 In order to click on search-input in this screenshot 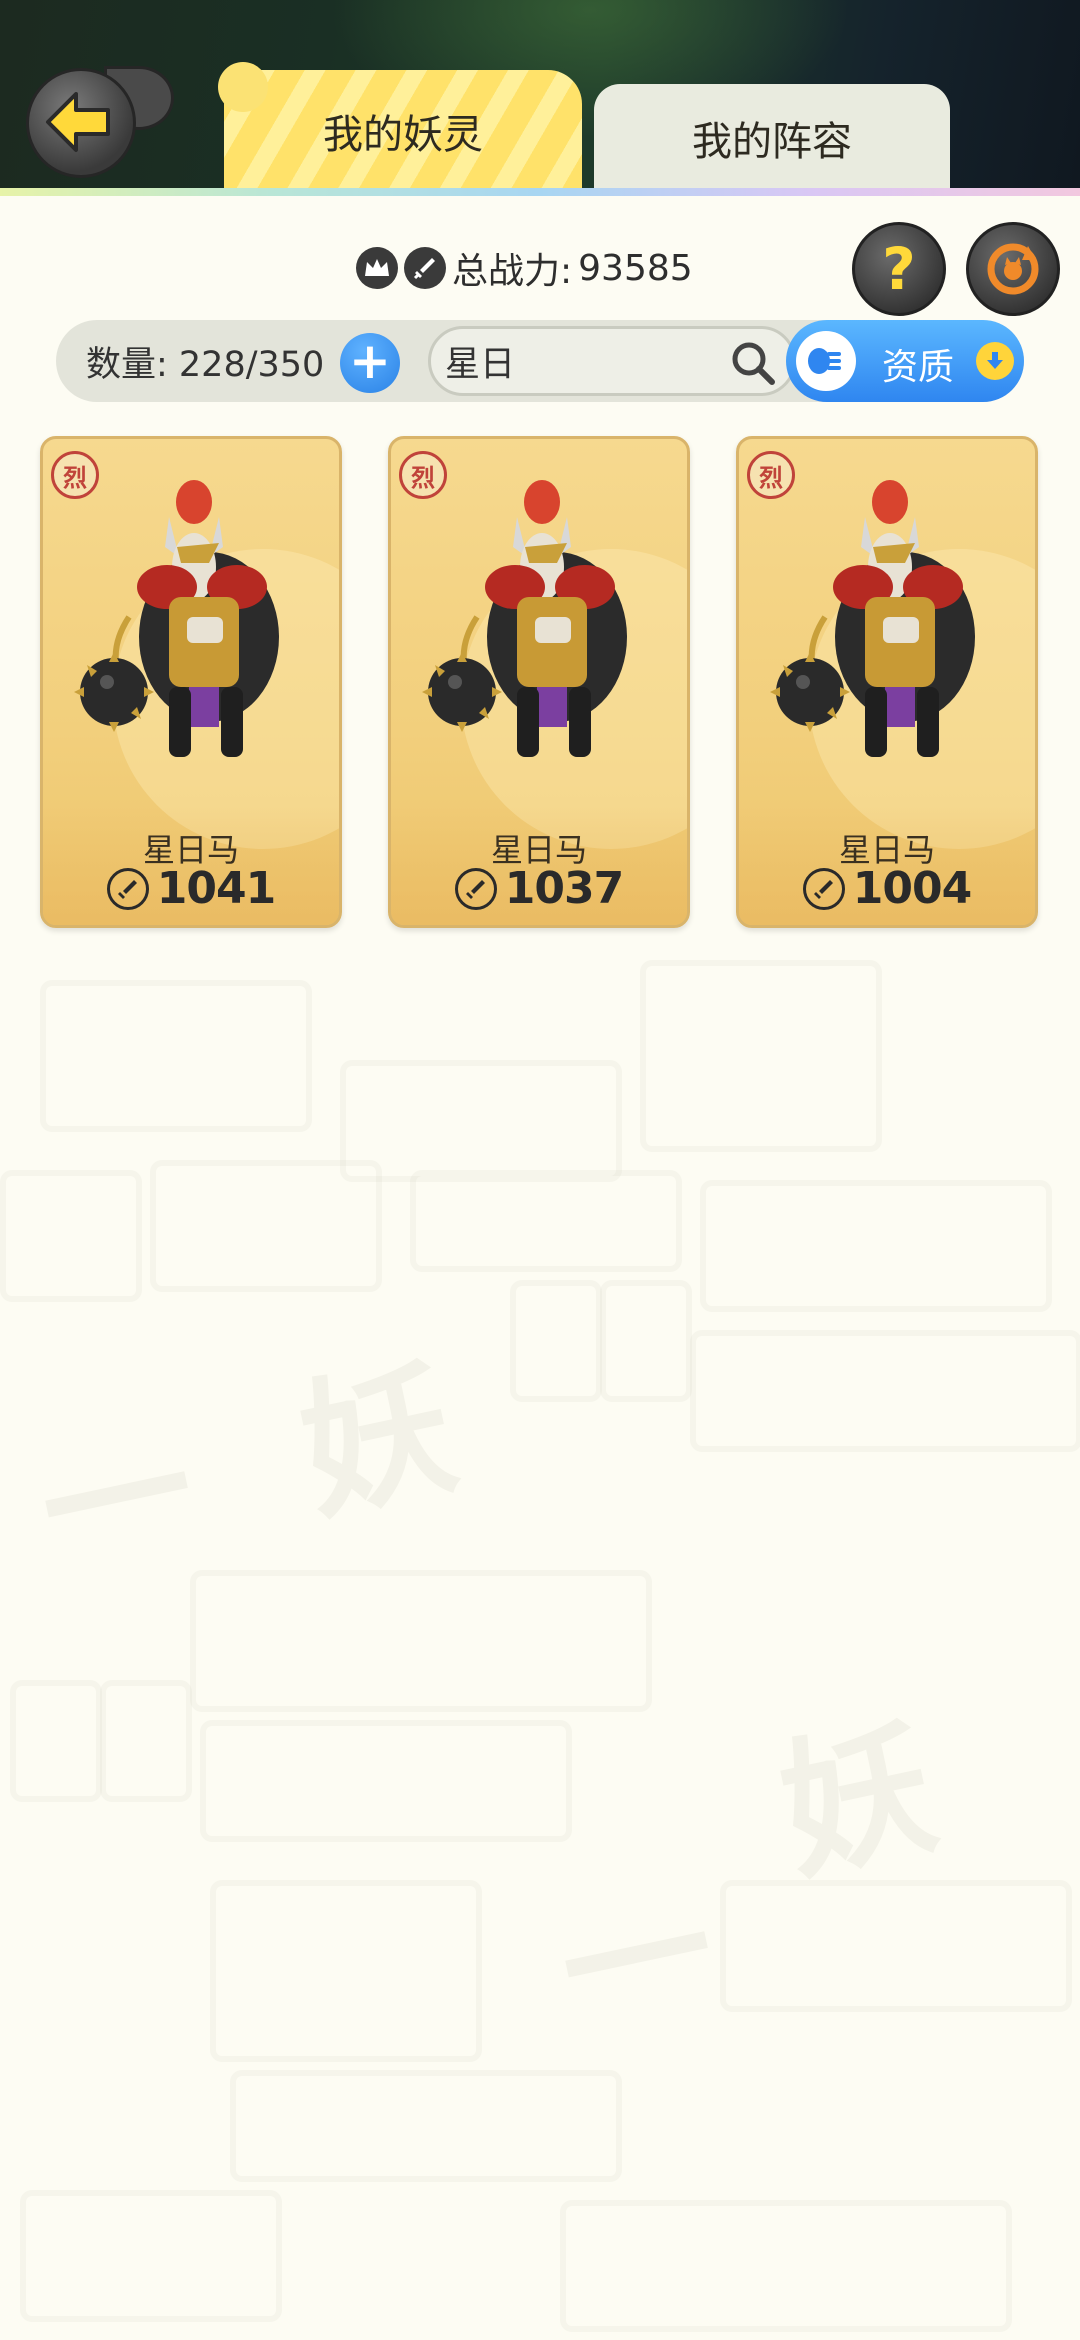, I will do `click(580, 361)`.